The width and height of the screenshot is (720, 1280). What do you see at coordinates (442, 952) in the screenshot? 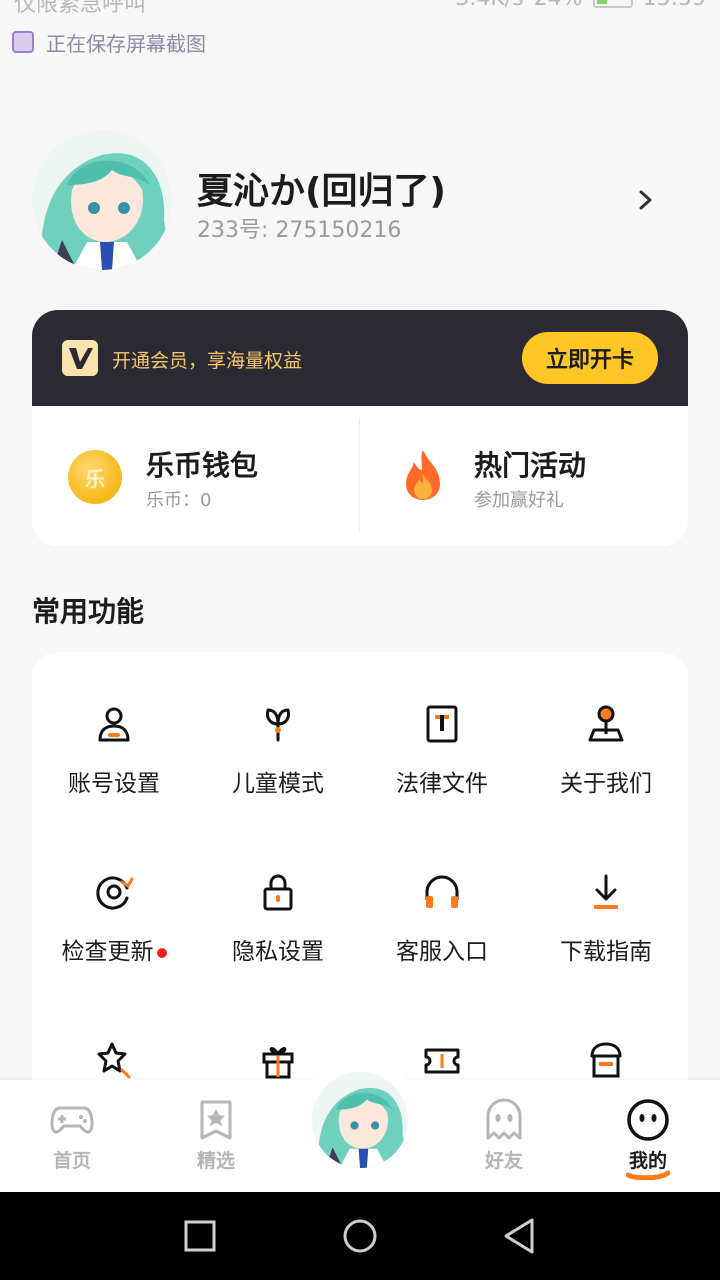
I see `function-label: 客服入口` at bounding box center [442, 952].